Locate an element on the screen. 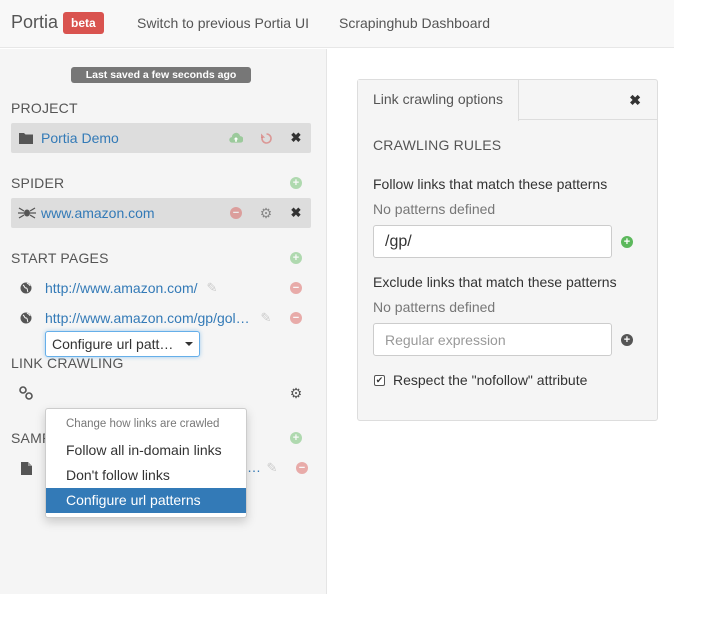 The image size is (704, 640). project-name: Portia Demo is located at coordinates (80, 138).